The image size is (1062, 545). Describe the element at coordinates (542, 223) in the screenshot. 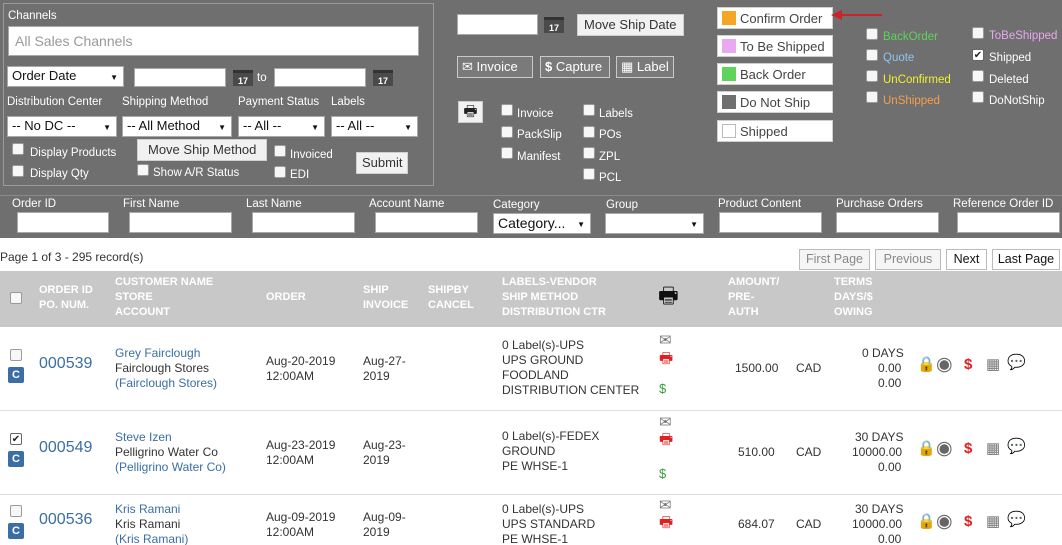

I see `category-select: Category... ▼` at that location.